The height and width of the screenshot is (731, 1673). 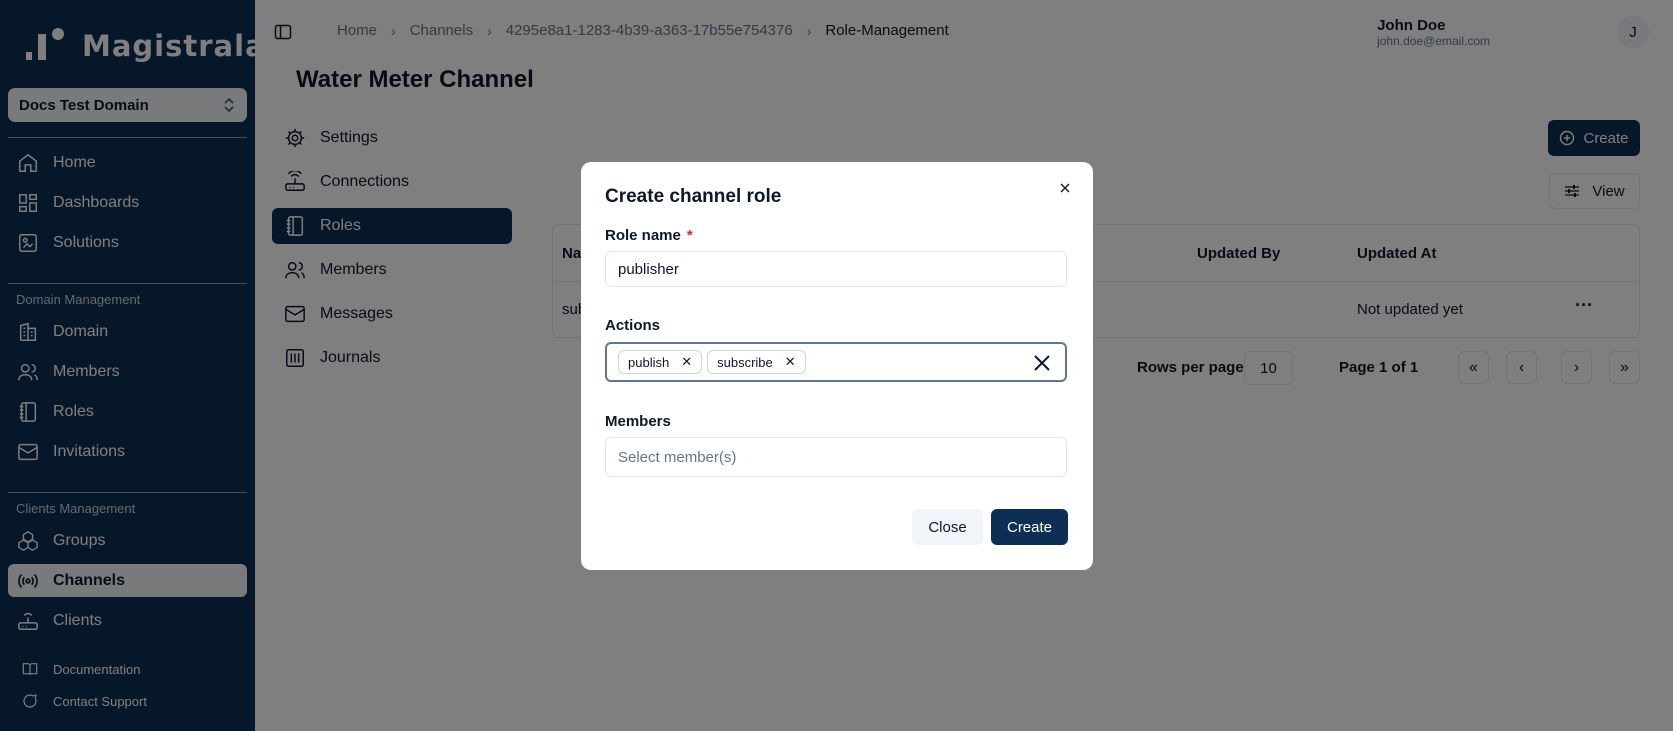 What do you see at coordinates (643, 235) in the screenshot?
I see `role-name-label-text: Role name` at bounding box center [643, 235].